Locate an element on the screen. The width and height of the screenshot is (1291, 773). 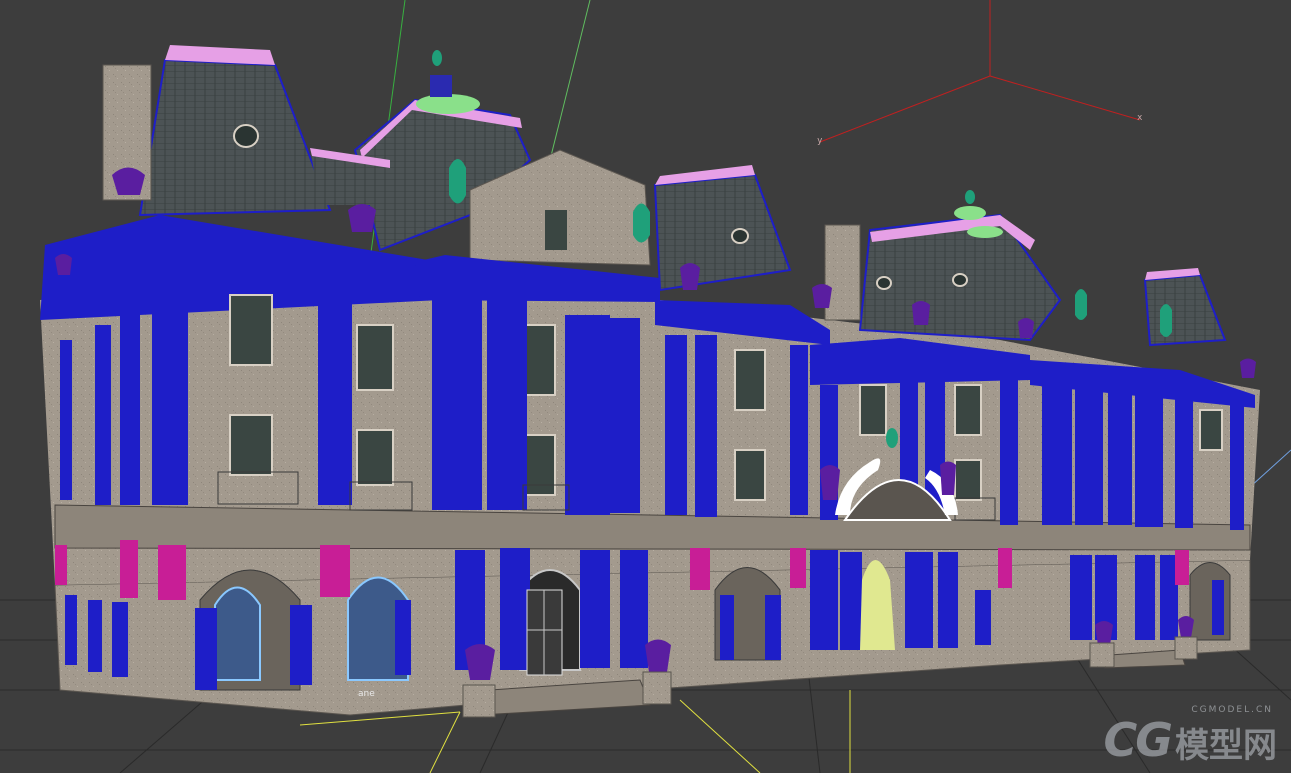
gizmo-x-label: x is located at coordinates (1140, 118).